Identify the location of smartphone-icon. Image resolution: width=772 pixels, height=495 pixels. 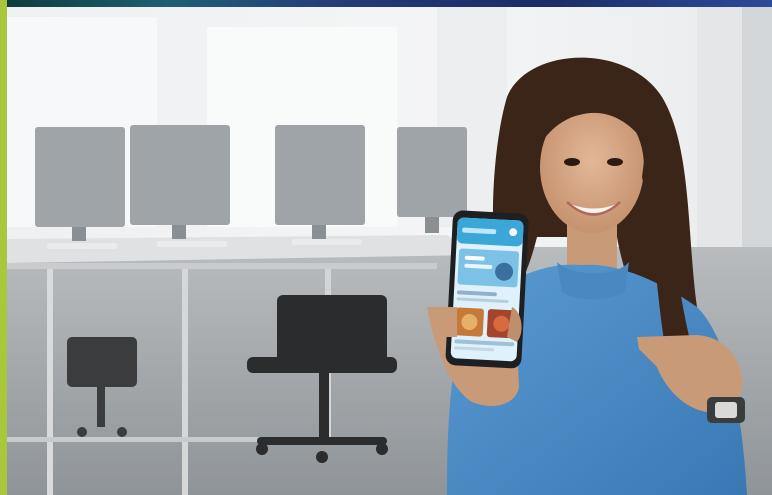
(487, 289).